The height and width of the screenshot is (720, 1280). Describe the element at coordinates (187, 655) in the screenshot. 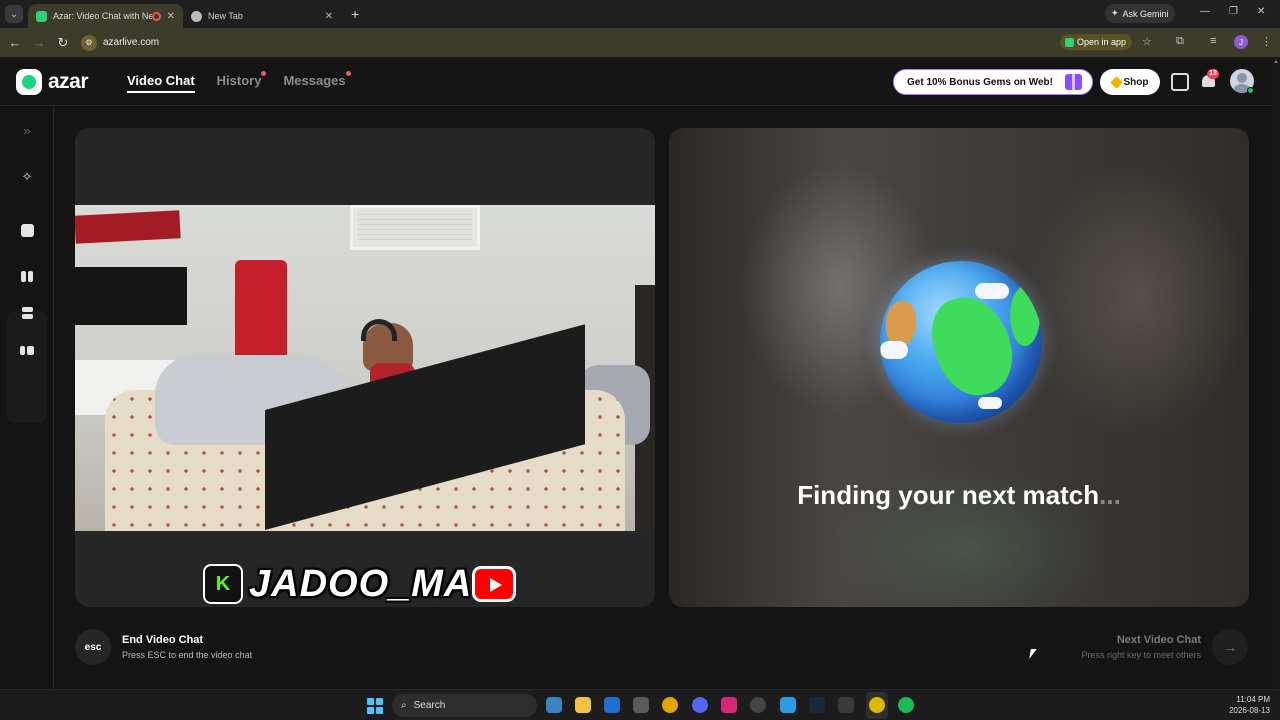

I see `end-chat-hint: Press ESC to end the video chat` at that location.